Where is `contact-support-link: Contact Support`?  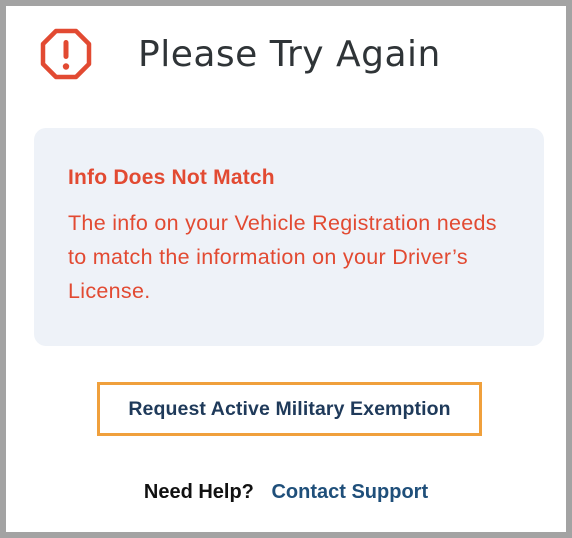 contact-support-link: Contact Support is located at coordinates (349, 492).